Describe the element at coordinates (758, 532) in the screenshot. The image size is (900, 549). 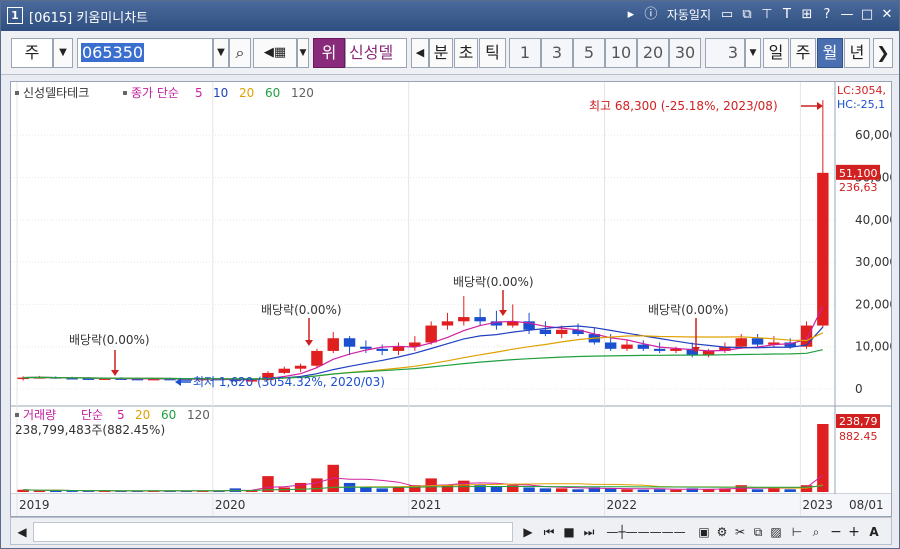
I see `copy-icon: ⧉` at that location.